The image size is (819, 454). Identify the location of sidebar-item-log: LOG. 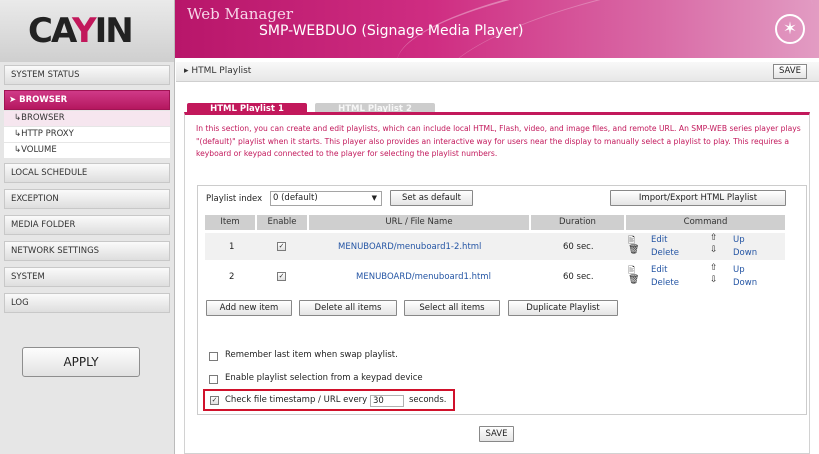
(87, 303).